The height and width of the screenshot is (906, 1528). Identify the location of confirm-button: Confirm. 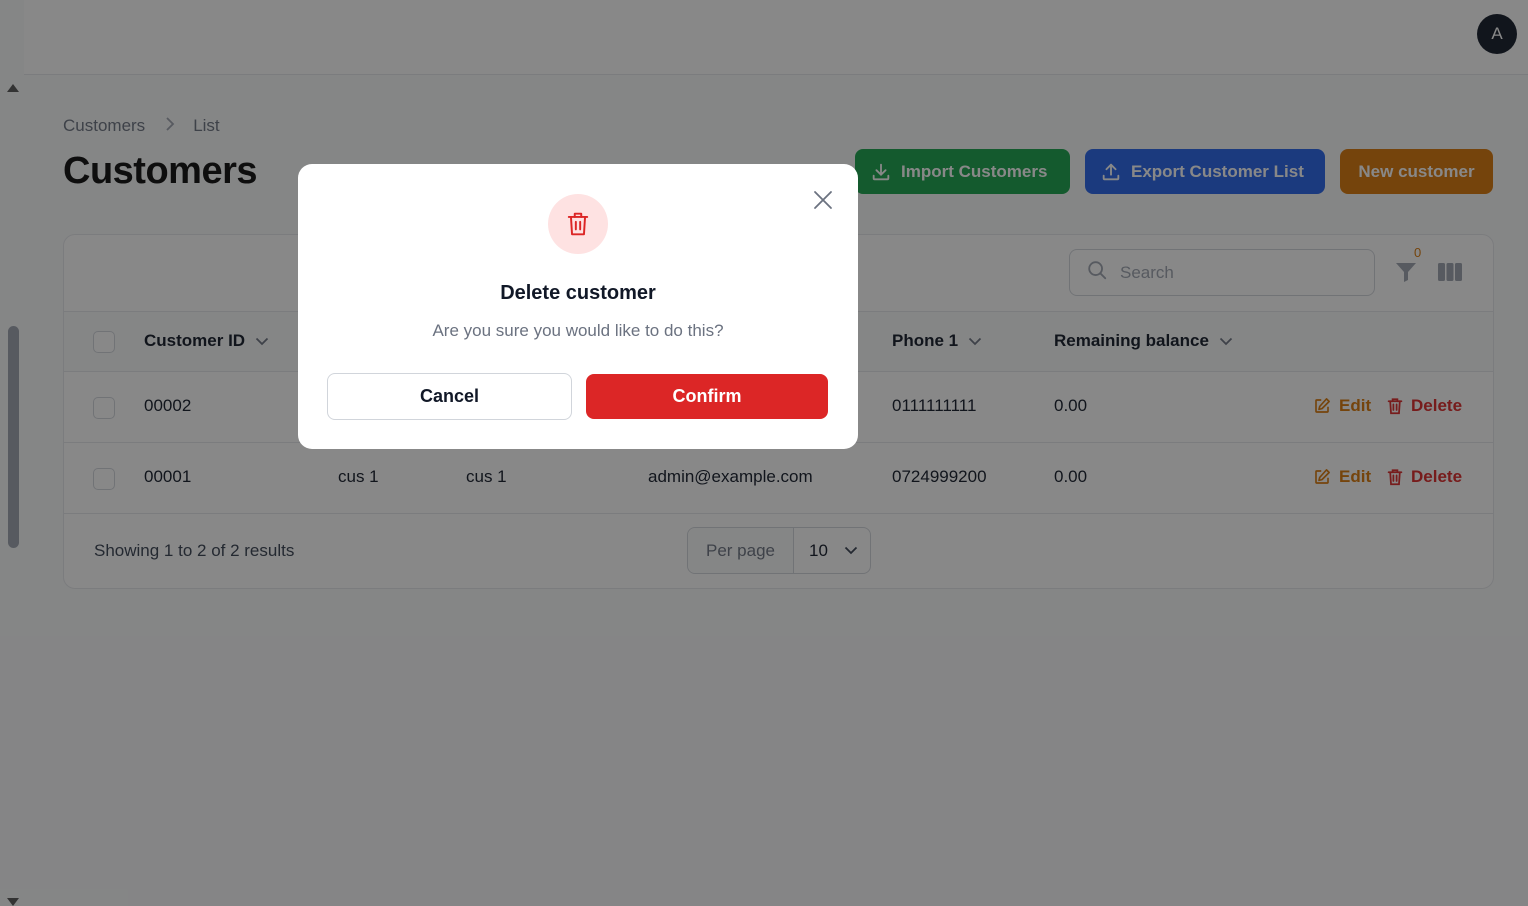
(707, 396).